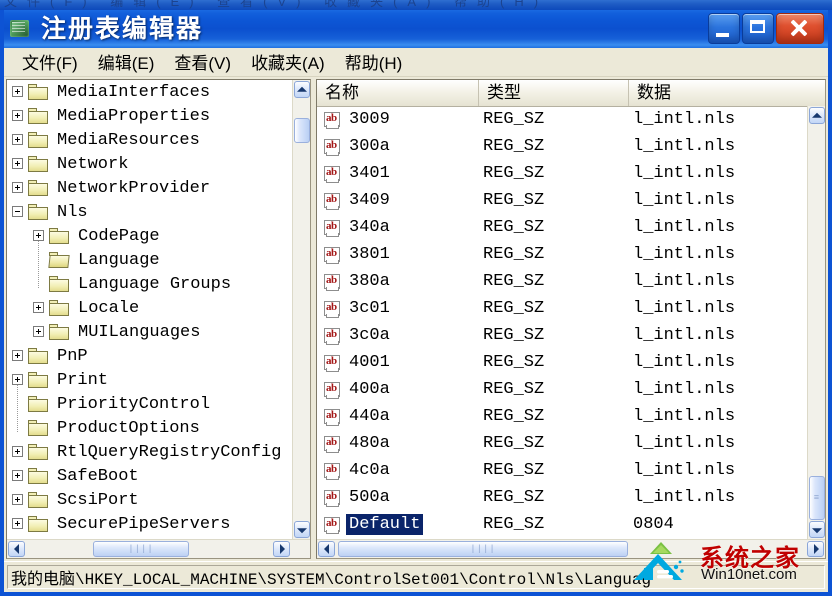  What do you see at coordinates (369, 443) in the screenshot?
I see `value-name-text: 480a` at bounding box center [369, 443].